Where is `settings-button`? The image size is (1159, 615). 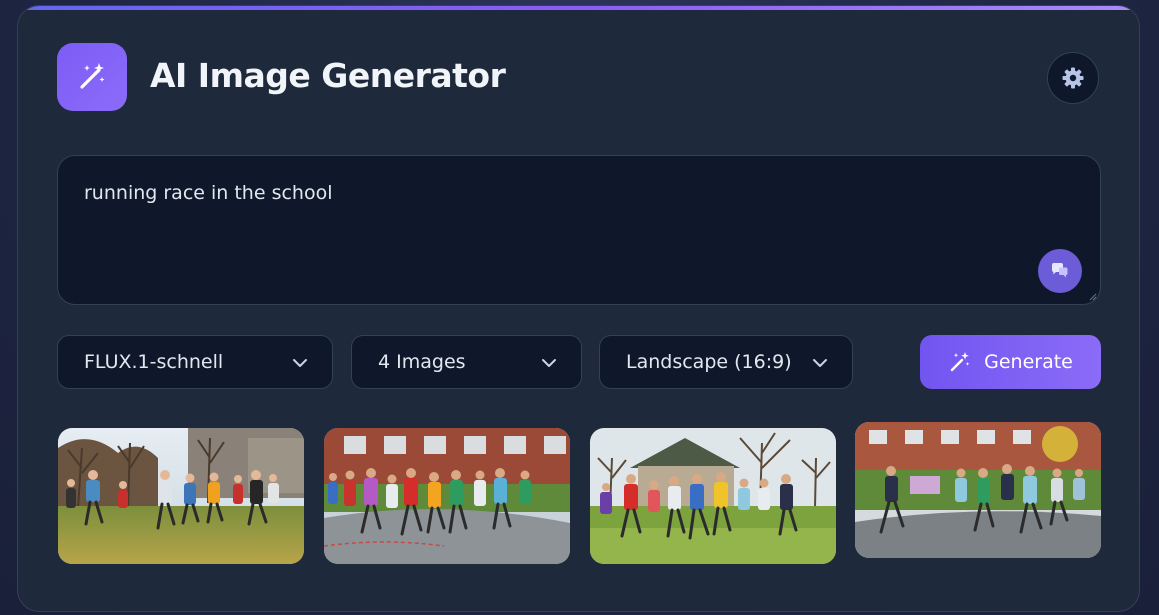
settings-button is located at coordinates (1073, 78).